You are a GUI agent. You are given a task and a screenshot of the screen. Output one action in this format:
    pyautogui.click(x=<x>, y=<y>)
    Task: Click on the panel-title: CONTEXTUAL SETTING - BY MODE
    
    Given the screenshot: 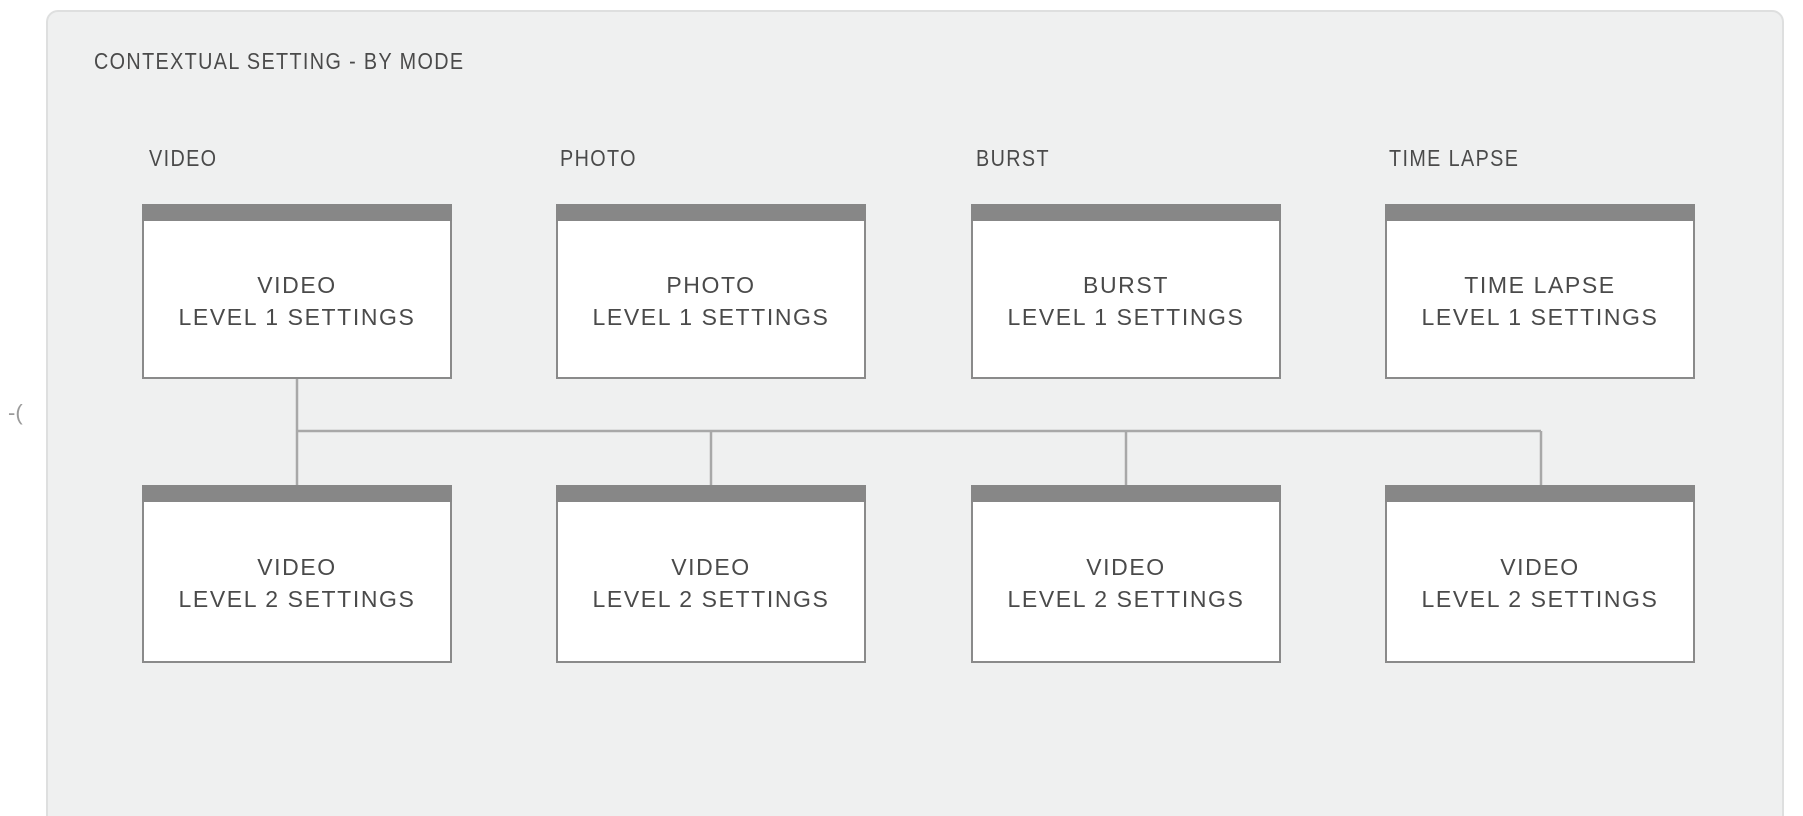 What is the action you would take?
    pyautogui.click(x=279, y=61)
    